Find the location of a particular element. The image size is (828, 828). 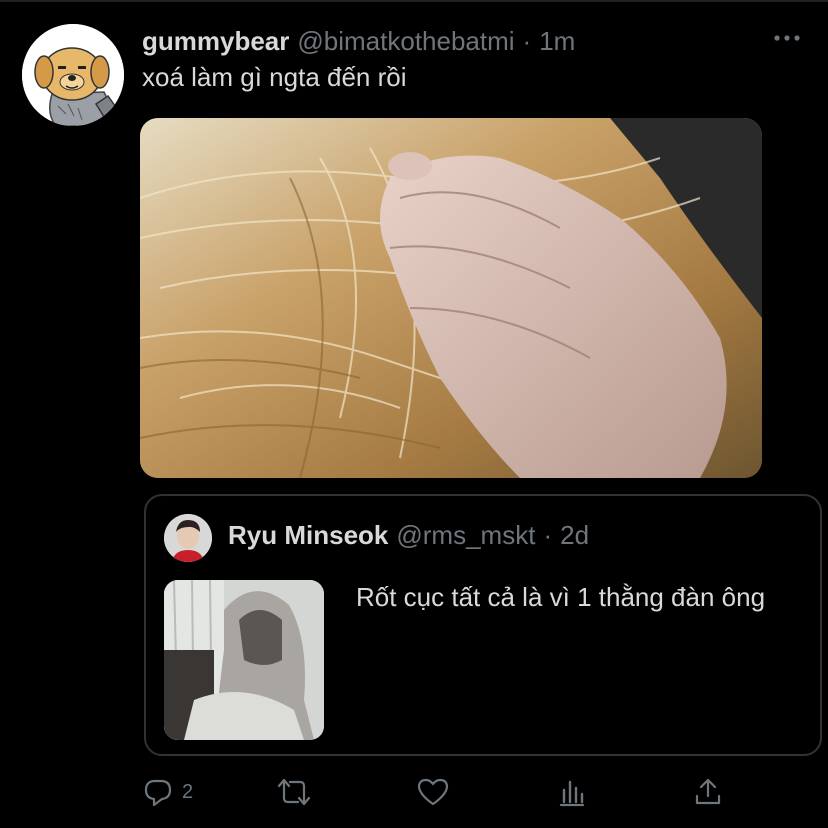

user-avatar-icon is located at coordinates (188, 538).